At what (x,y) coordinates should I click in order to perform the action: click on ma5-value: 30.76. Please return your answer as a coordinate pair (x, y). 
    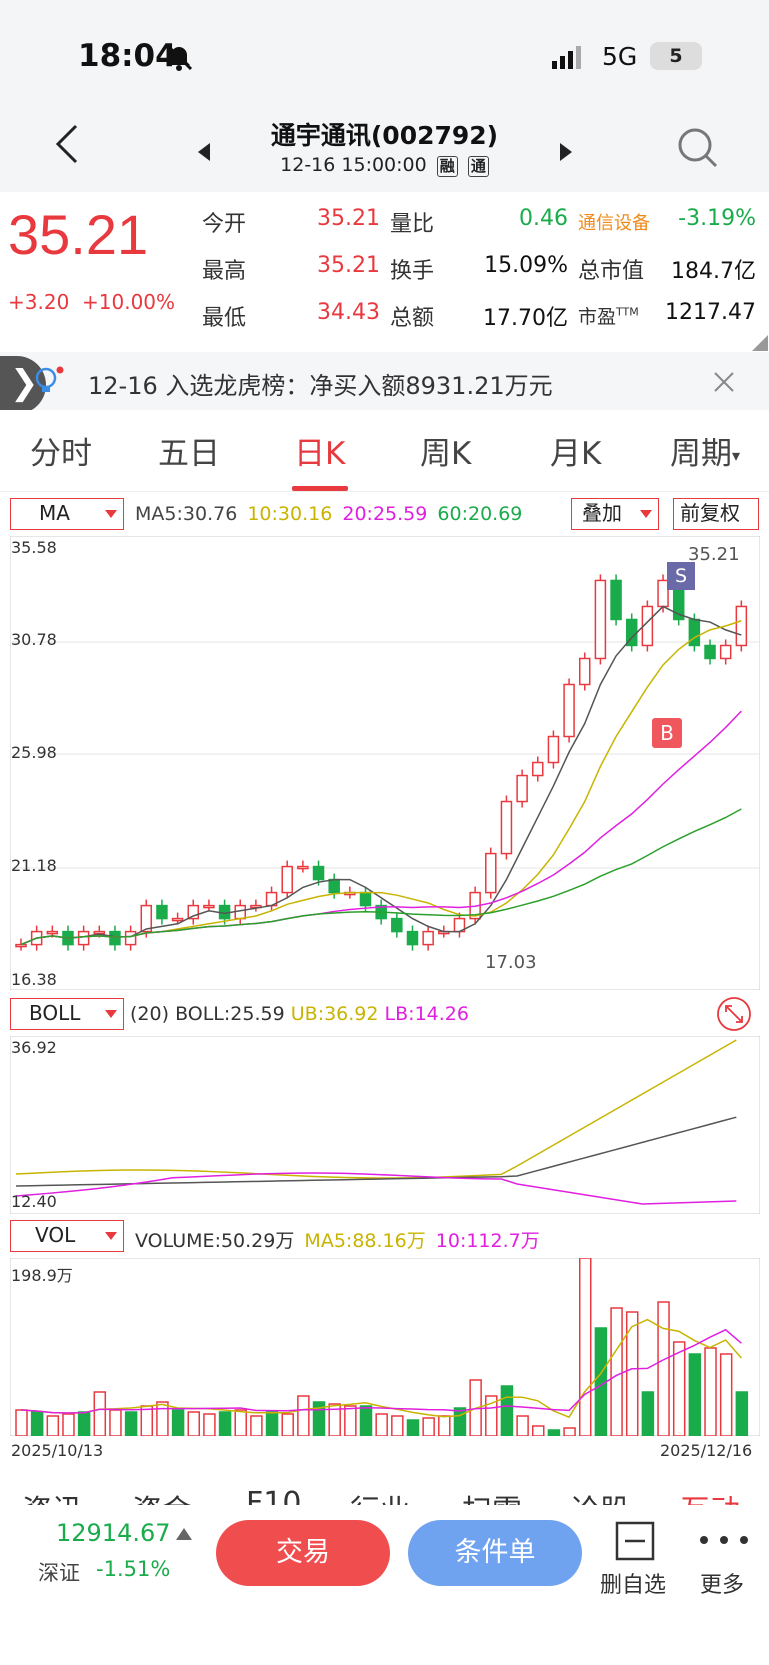
    Looking at the image, I should click on (210, 514).